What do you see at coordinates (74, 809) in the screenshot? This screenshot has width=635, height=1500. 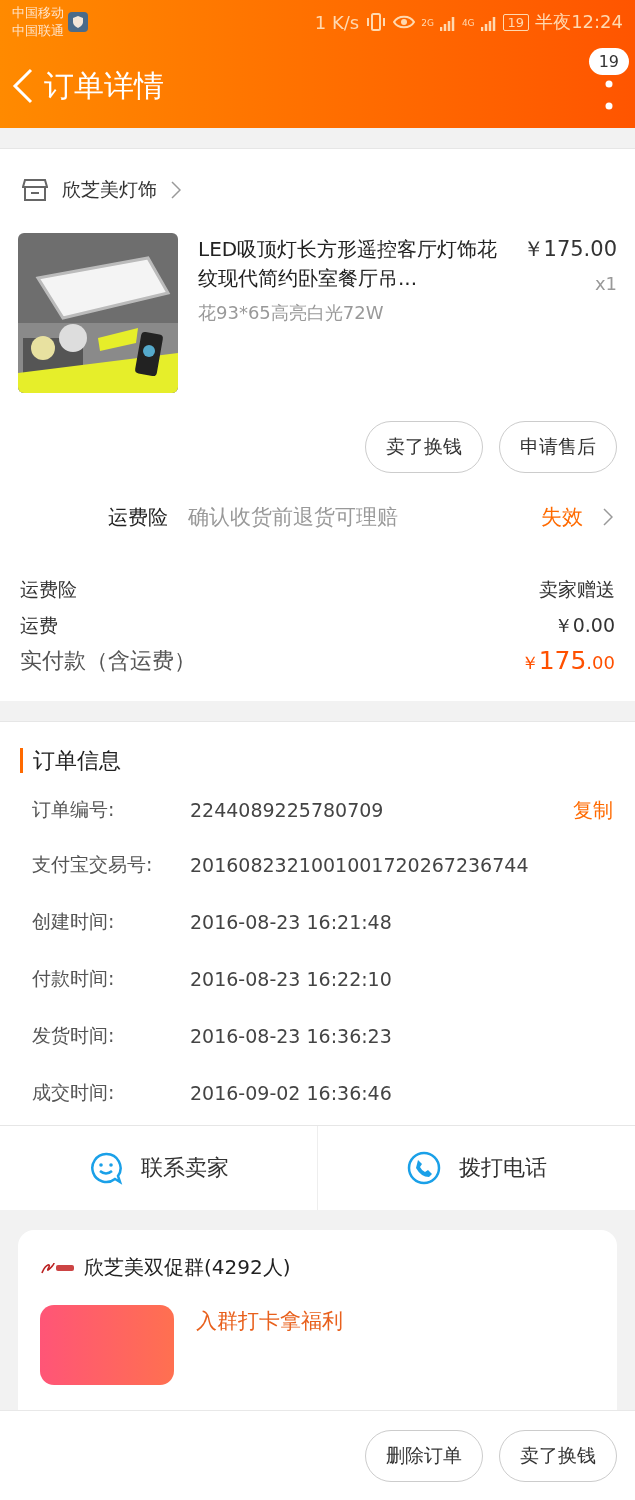 I see `info-label: 订单编号:` at bounding box center [74, 809].